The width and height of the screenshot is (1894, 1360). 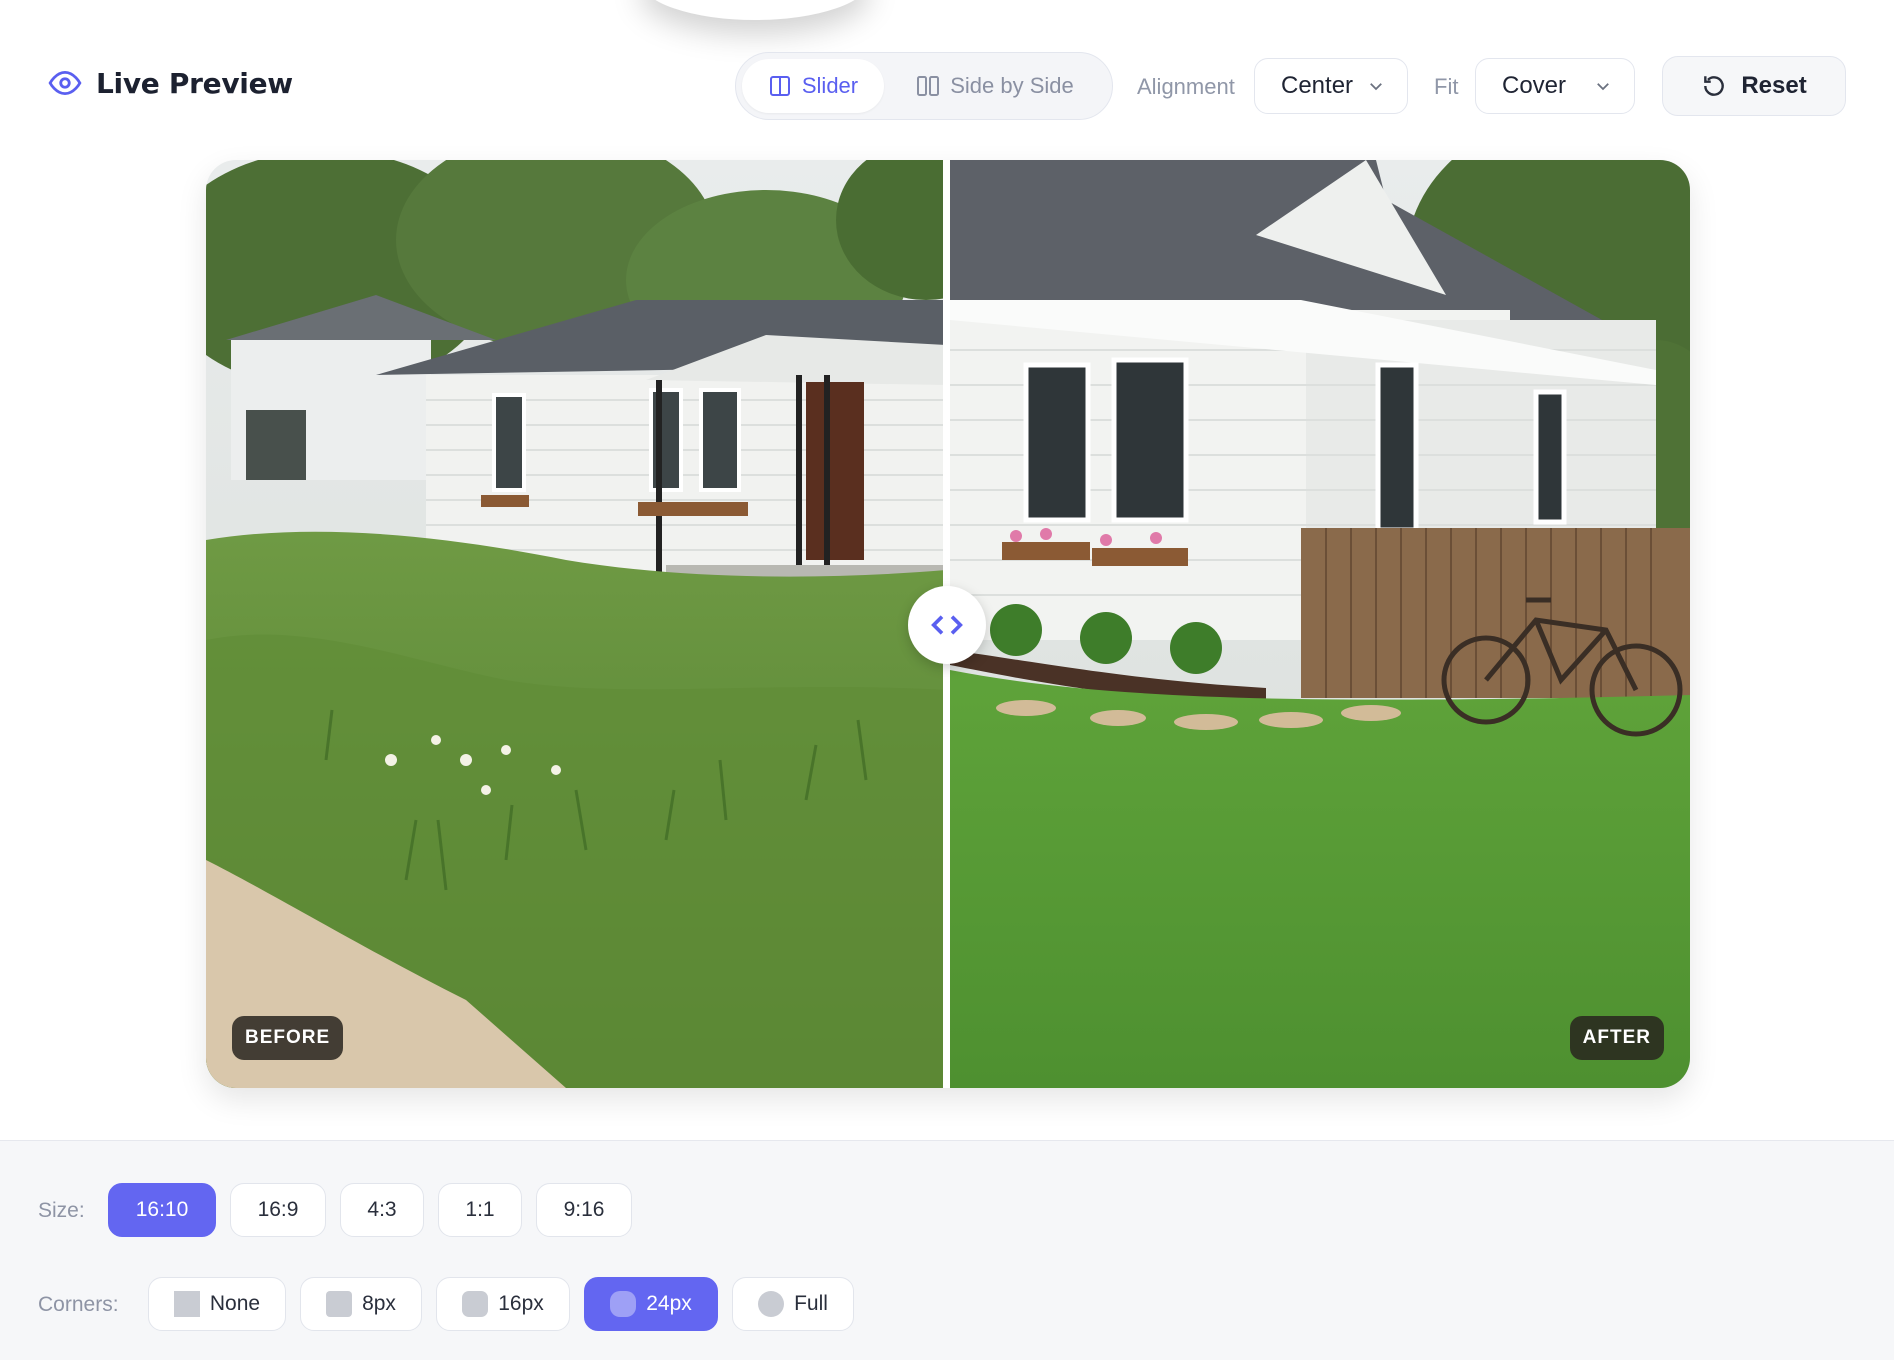 What do you see at coordinates (65, 83) in the screenshot?
I see `eye-icon` at bounding box center [65, 83].